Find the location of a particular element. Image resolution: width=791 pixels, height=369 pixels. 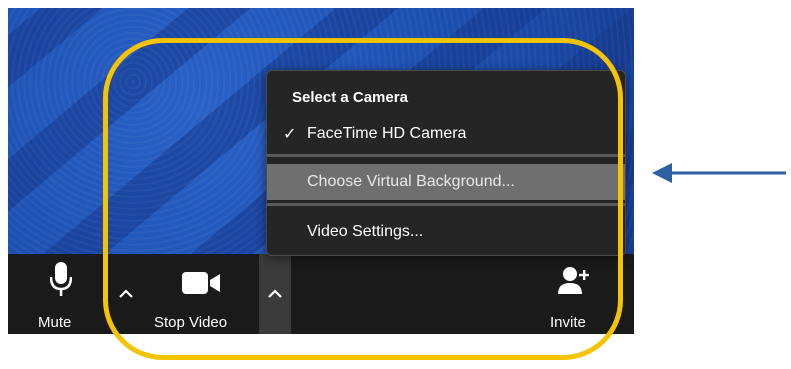

invite-label: Invite is located at coordinates (568, 322).